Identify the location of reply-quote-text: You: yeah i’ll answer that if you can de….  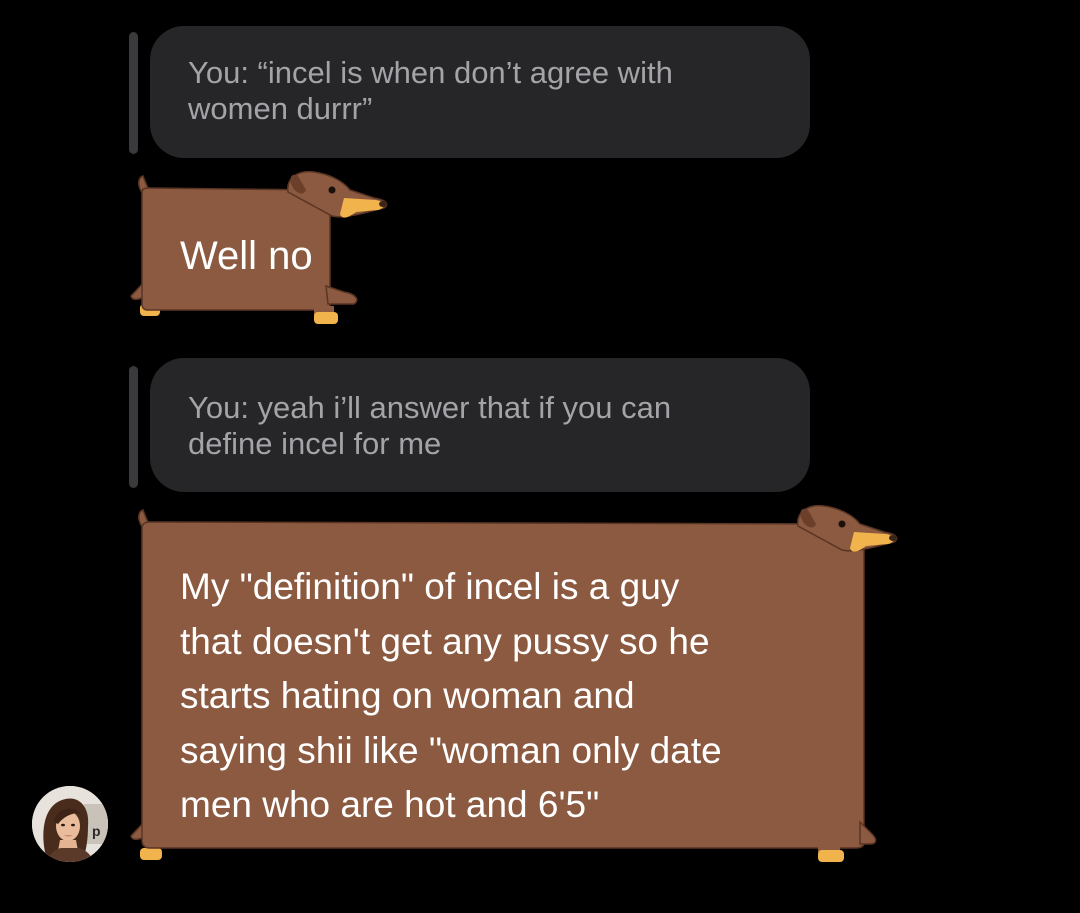
(430, 425).